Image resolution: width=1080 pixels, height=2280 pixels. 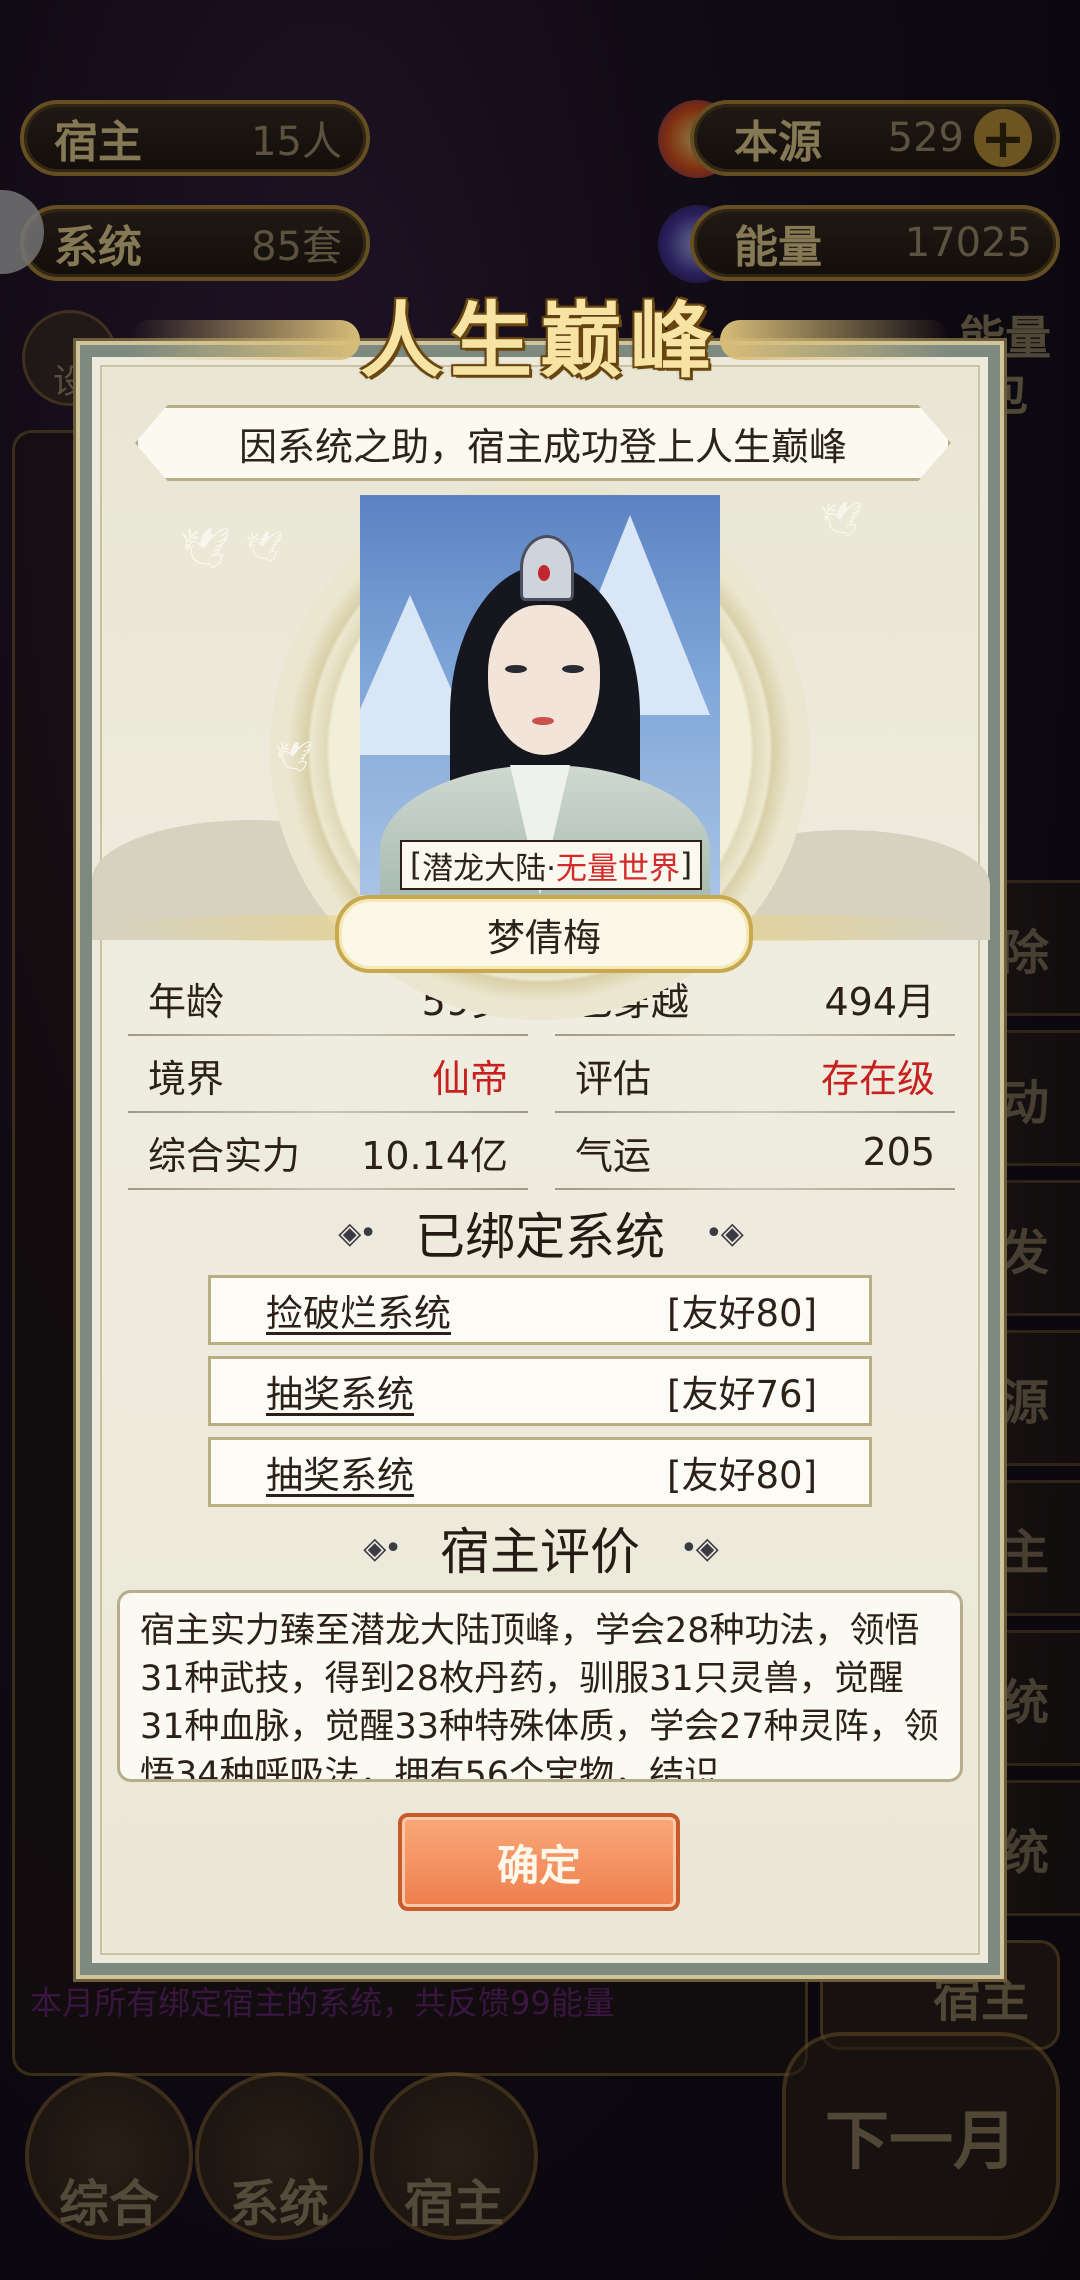 I want to click on dialog-subtitle: 因系统之助，宿主成功登上人生巅峰, so click(x=543, y=443).